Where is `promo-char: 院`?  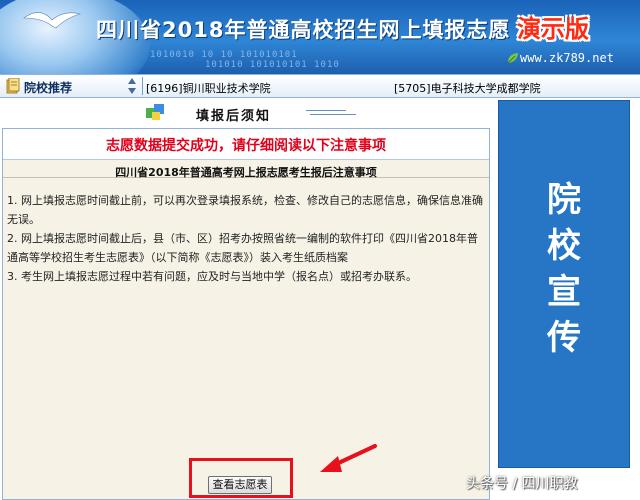 promo-char: 院 is located at coordinates (564, 200).